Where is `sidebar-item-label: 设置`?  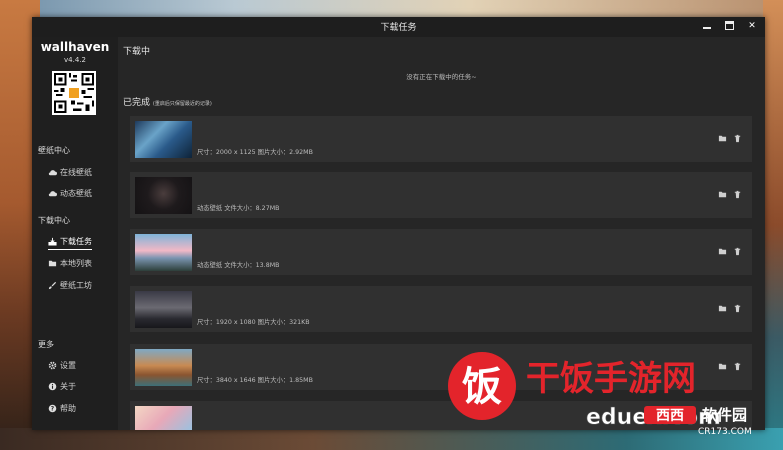 sidebar-item-label: 设置 is located at coordinates (68, 365).